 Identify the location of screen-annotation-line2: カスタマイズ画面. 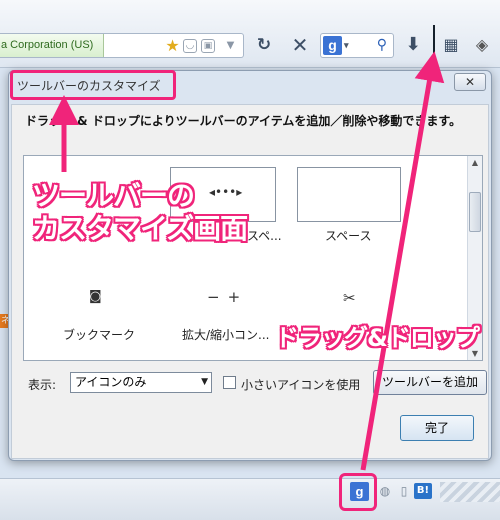
(140, 228).